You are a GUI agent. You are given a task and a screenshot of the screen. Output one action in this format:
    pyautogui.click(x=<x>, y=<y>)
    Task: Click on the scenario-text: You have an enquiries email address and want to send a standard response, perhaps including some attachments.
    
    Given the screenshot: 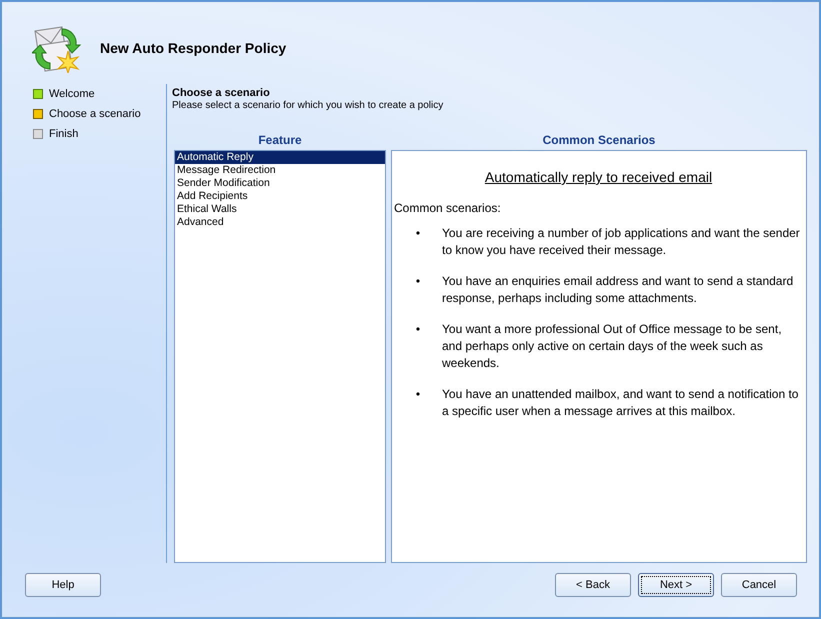 What is the action you would take?
    pyautogui.click(x=618, y=290)
    